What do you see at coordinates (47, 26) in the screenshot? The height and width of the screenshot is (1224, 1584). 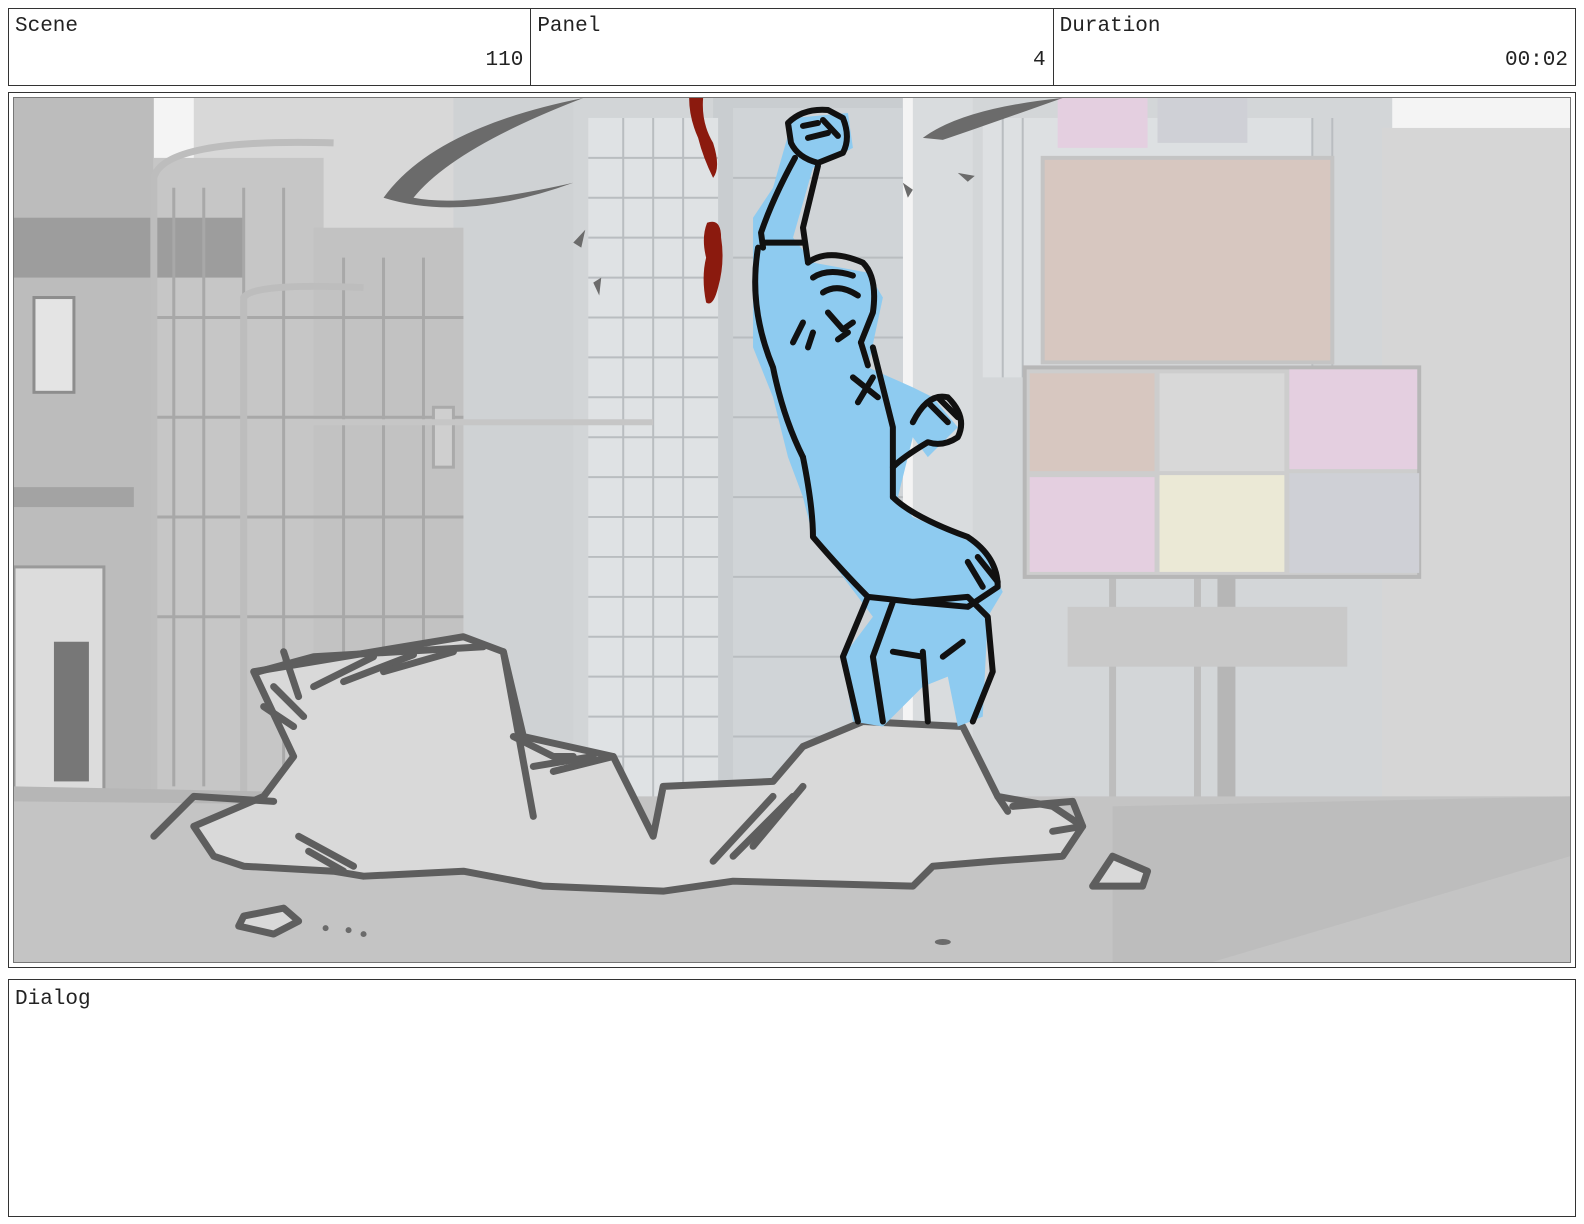 I see `scene-label: Scene` at bounding box center [47, 26].